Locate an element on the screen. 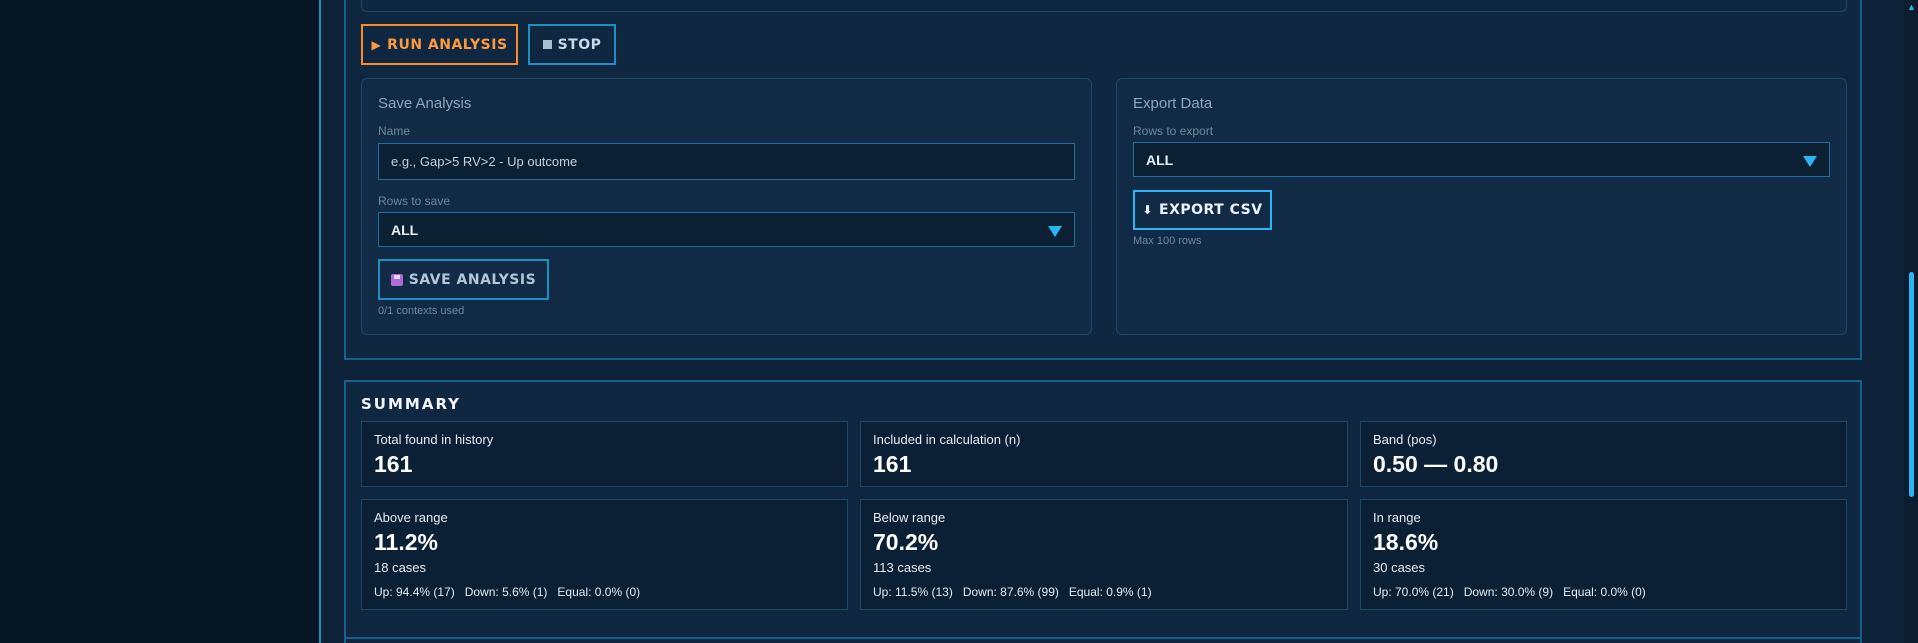  run-analysis-button: ▶ RUN ANALYSIS is located at coordinates (439, 44).